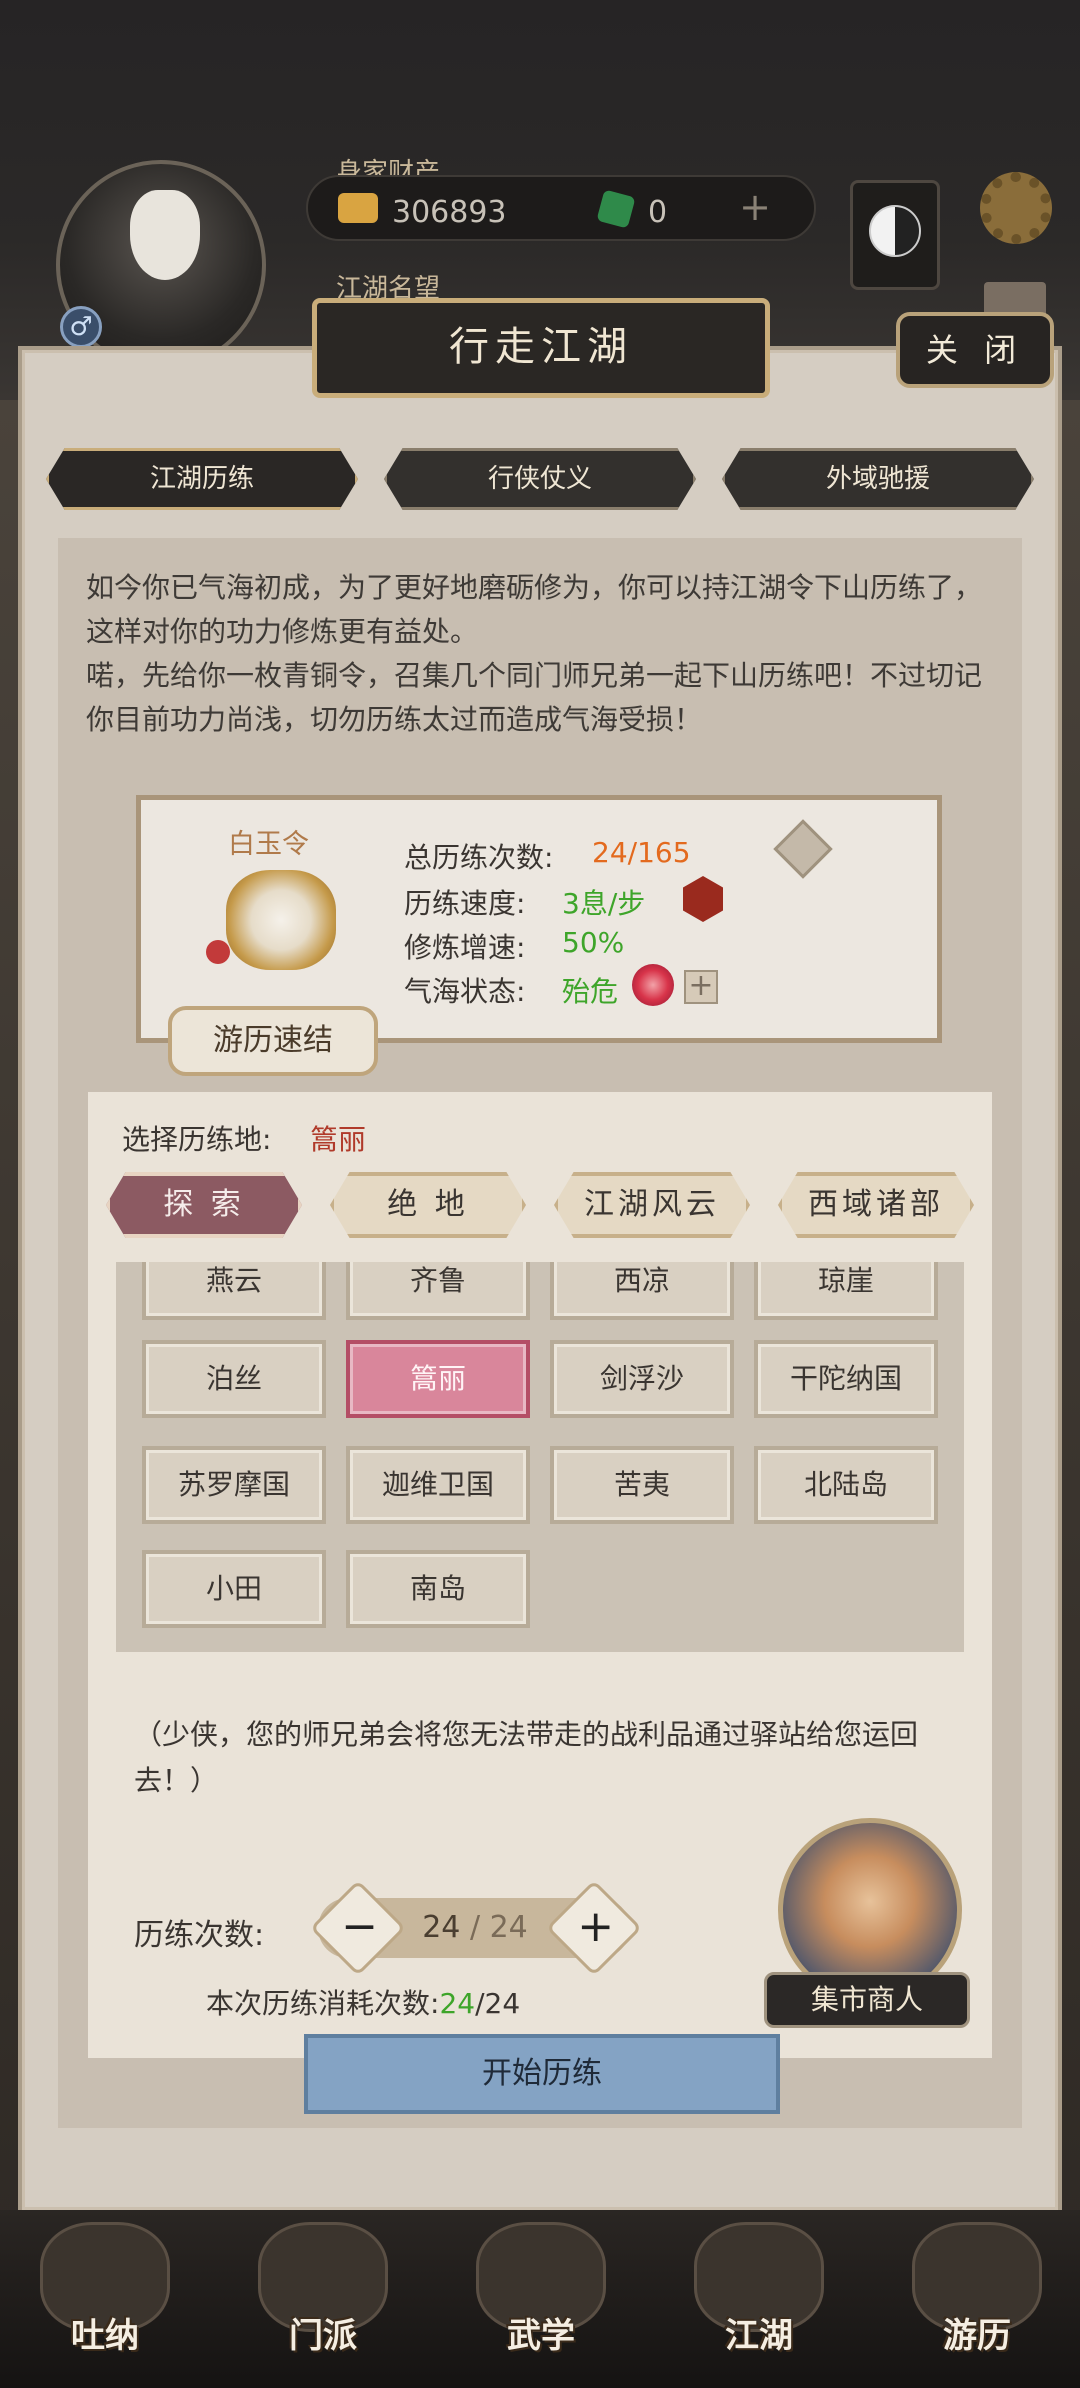 This screenshot has width=1080, height=2388. I want to click on stat-boost-label: 修炼增速:, so click(465, 947).